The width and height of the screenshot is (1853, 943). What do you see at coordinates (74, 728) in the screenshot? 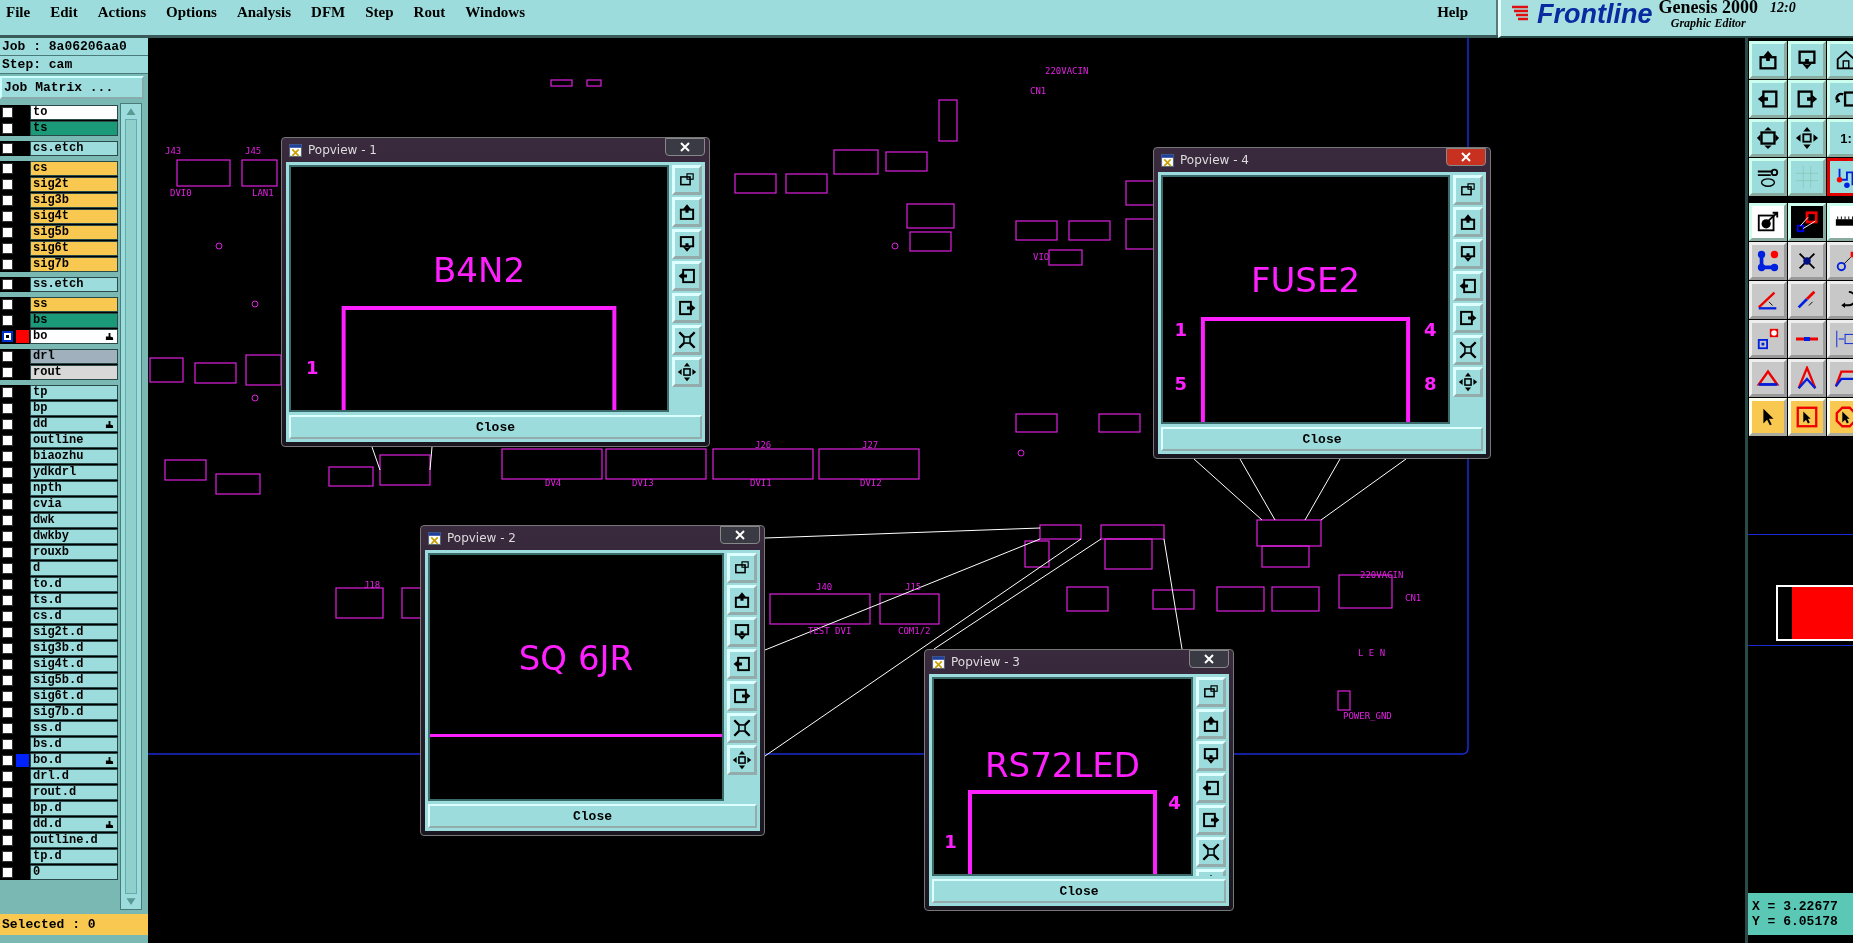
I see `layer-row: ss.d` at bounding box center [74, 728].